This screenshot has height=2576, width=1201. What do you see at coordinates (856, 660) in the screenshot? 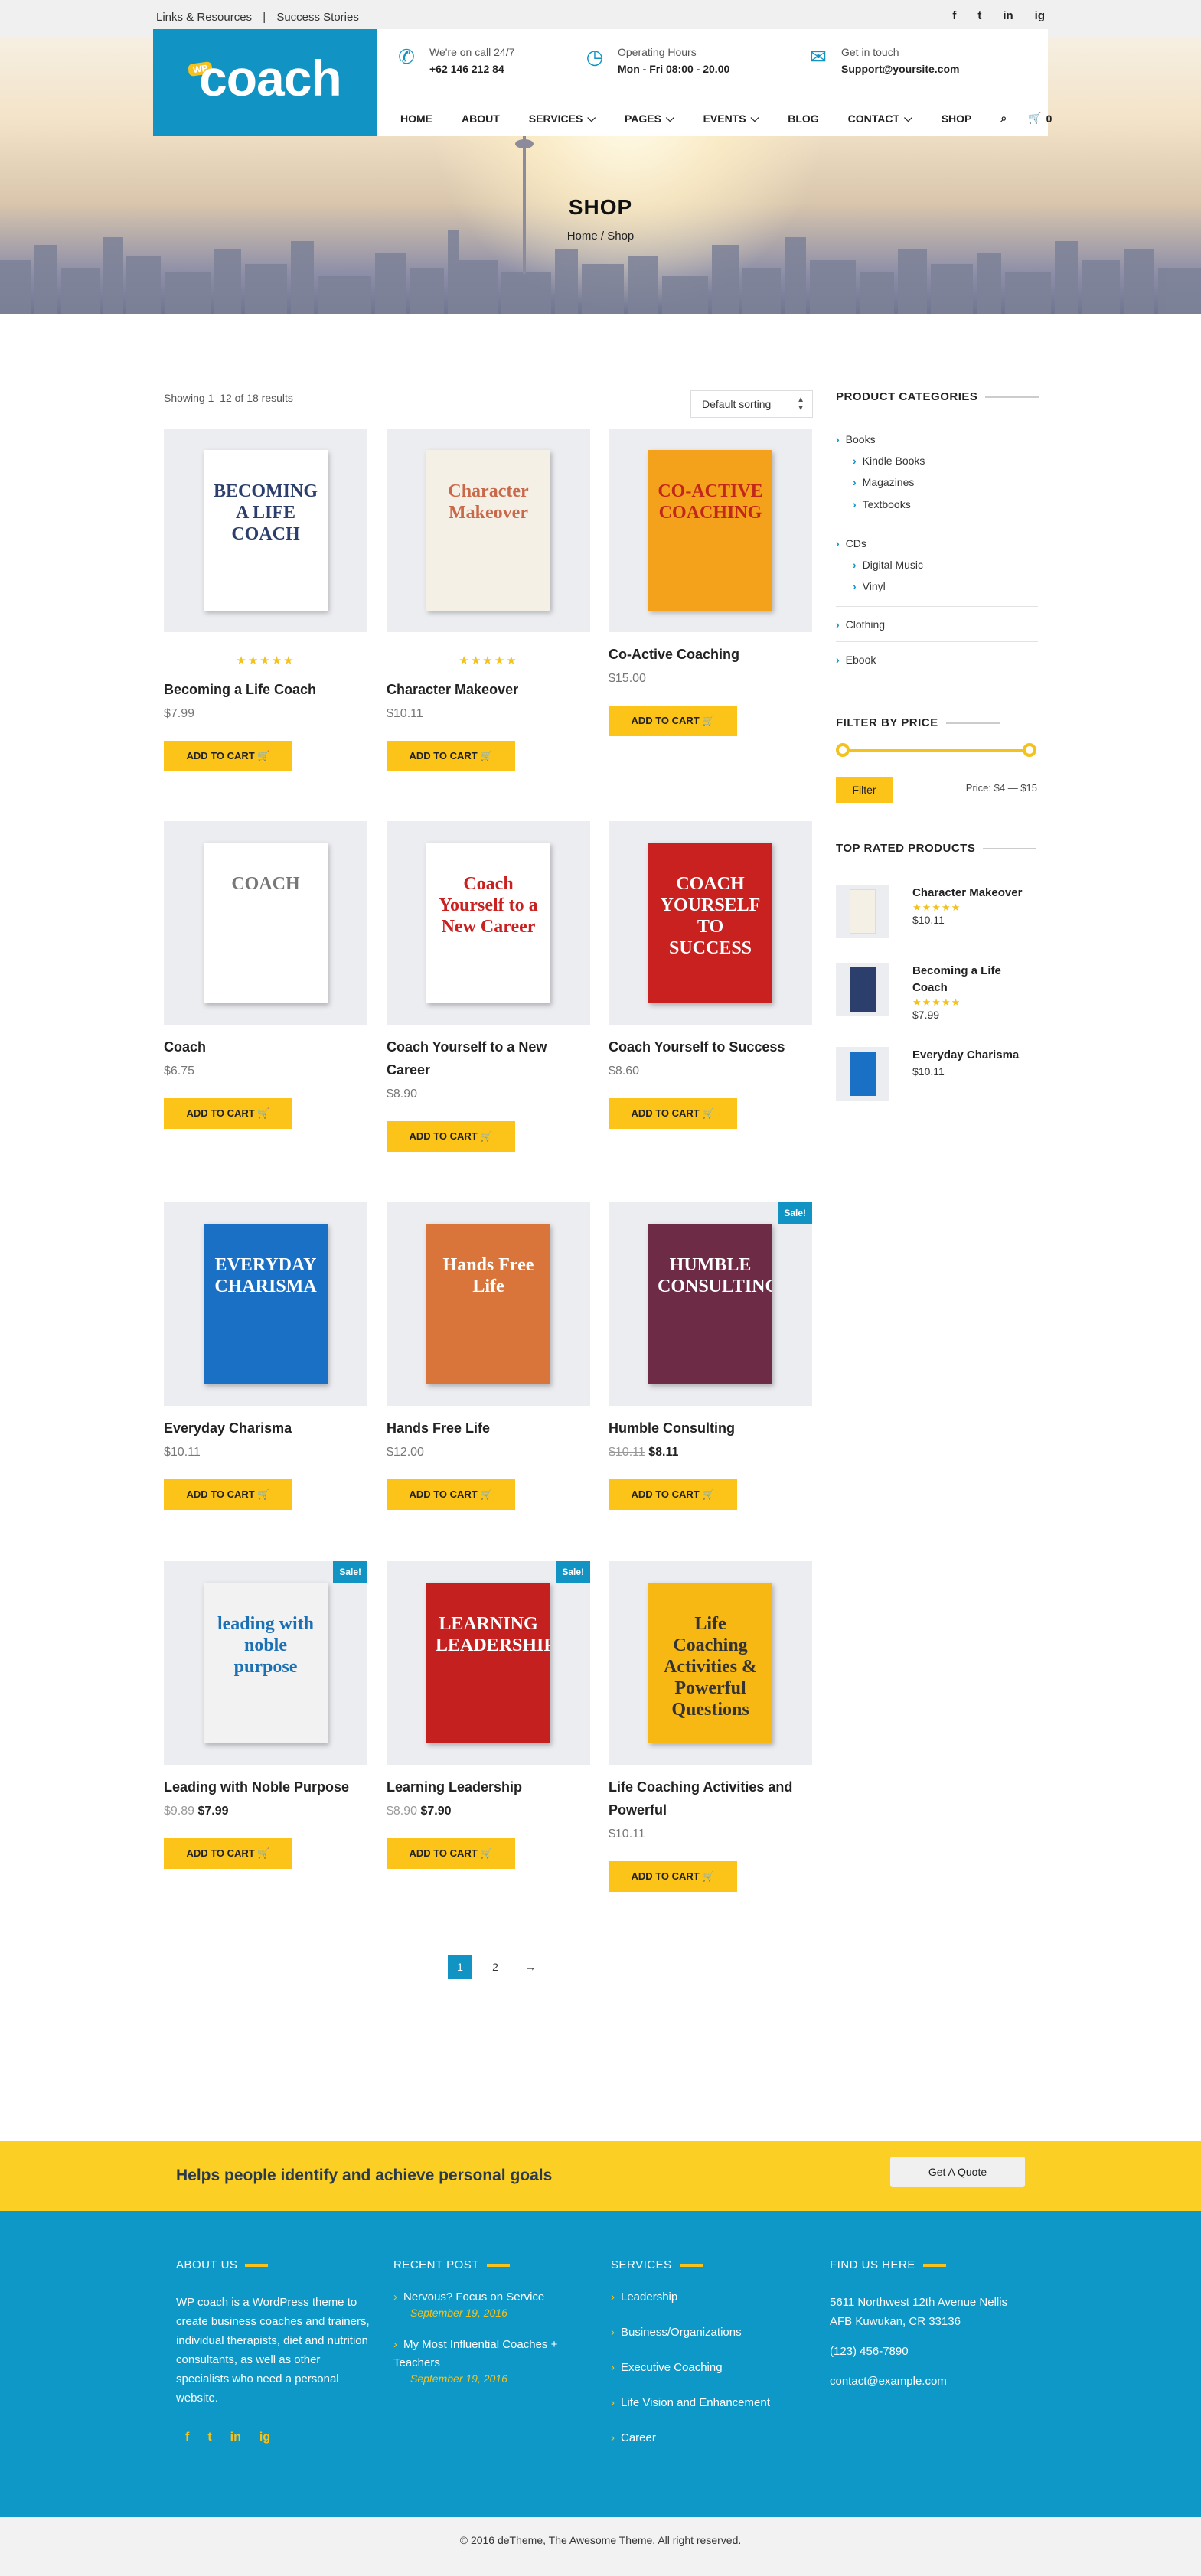
I see `category-item: › Ebook` at bounding box center [856, 660].